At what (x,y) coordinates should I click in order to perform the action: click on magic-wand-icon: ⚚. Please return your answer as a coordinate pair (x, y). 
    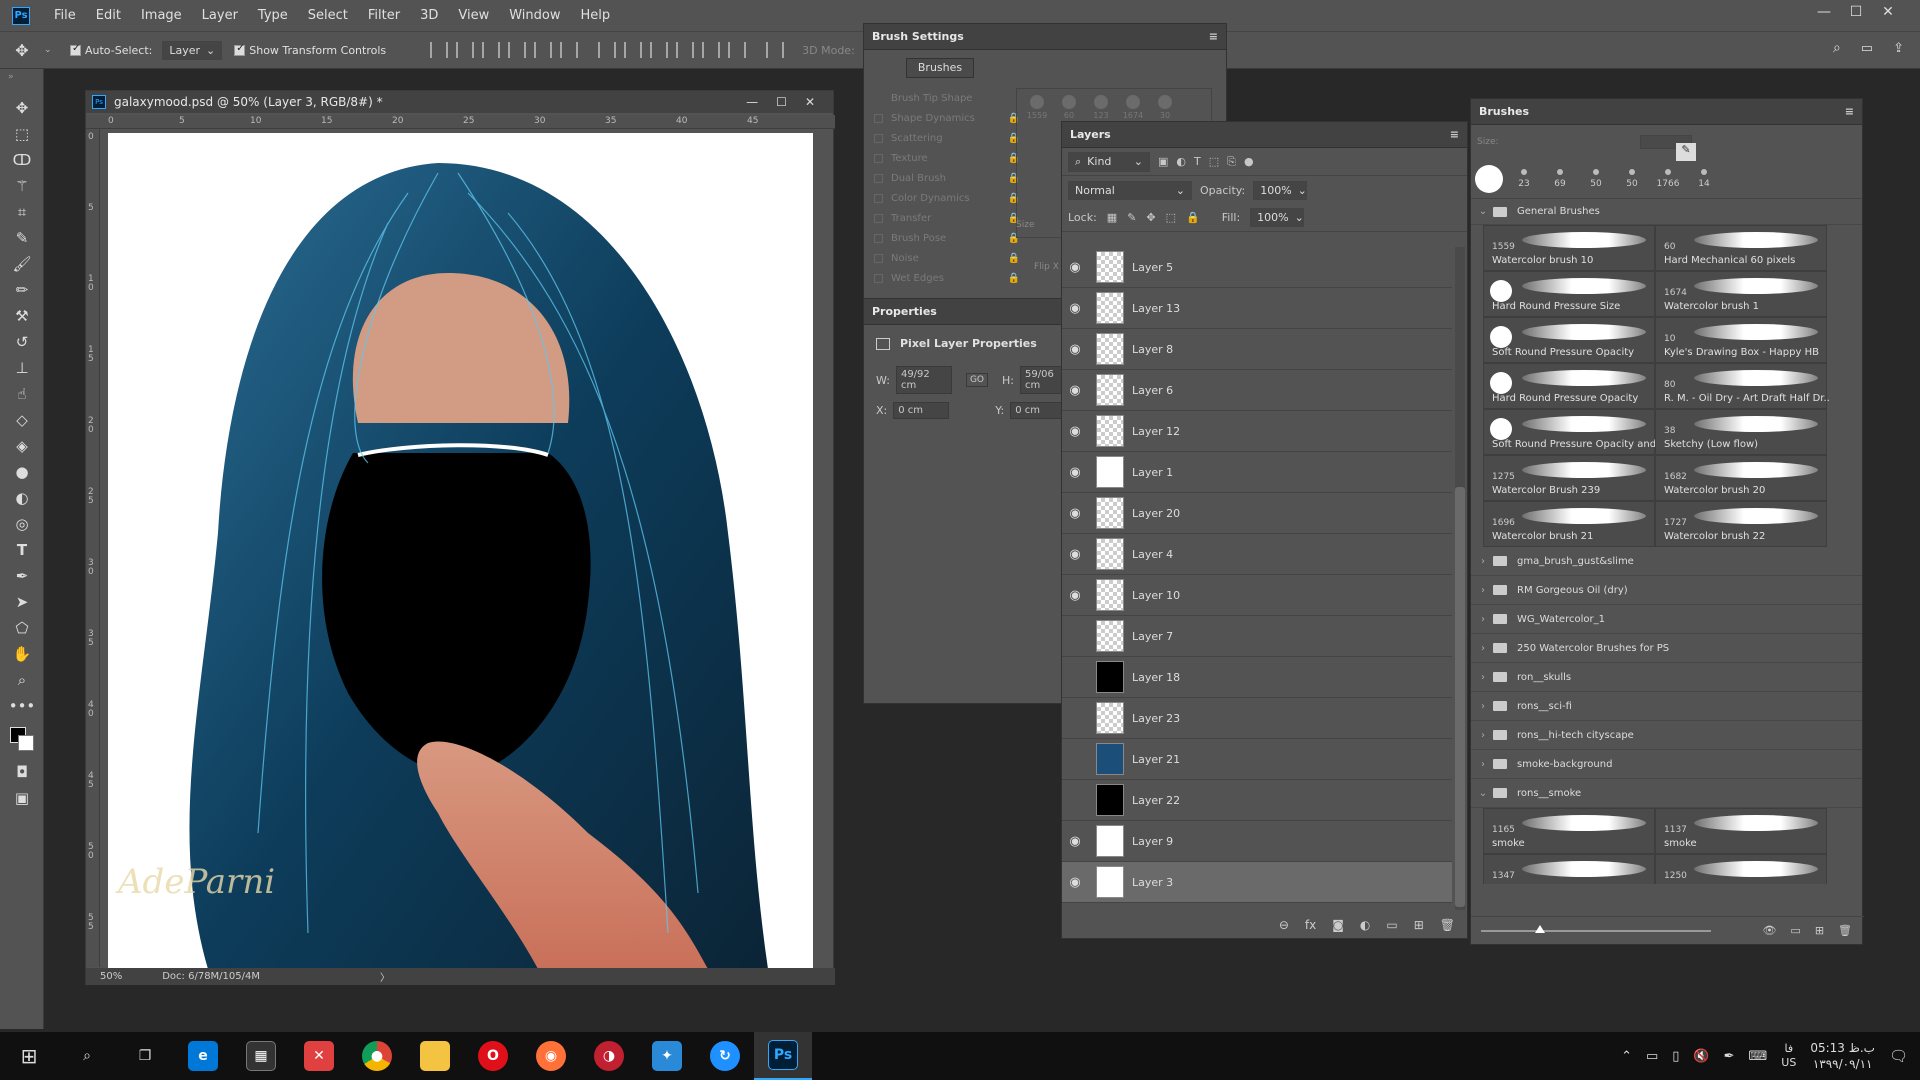
    Looking at the image, I should click on (22, 186).